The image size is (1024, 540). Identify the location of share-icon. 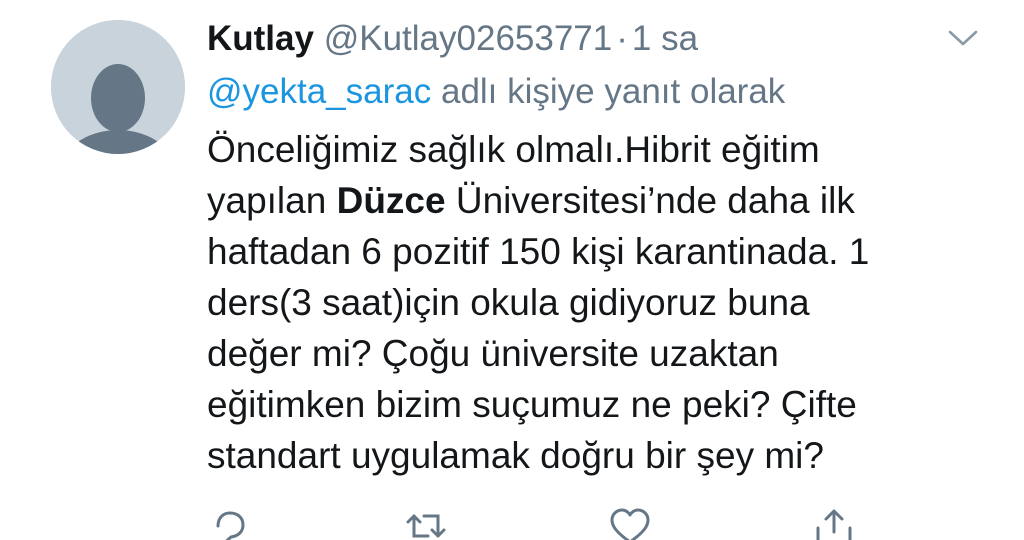
(834, 524).